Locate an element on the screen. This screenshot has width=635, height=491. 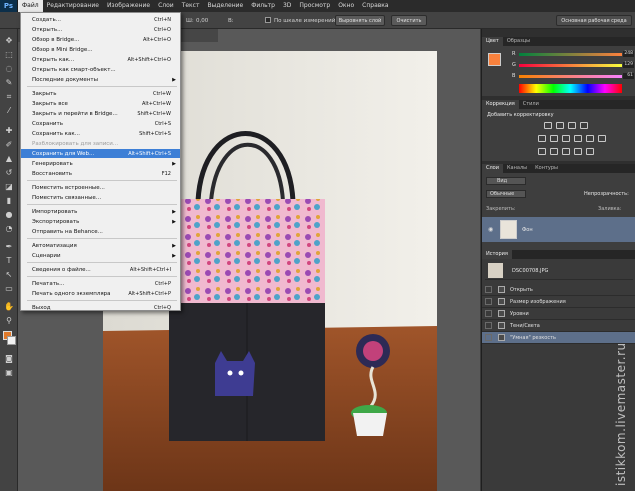
file-menu-item: Открыть... Ctrl+O is located at coordinates (100, 29).